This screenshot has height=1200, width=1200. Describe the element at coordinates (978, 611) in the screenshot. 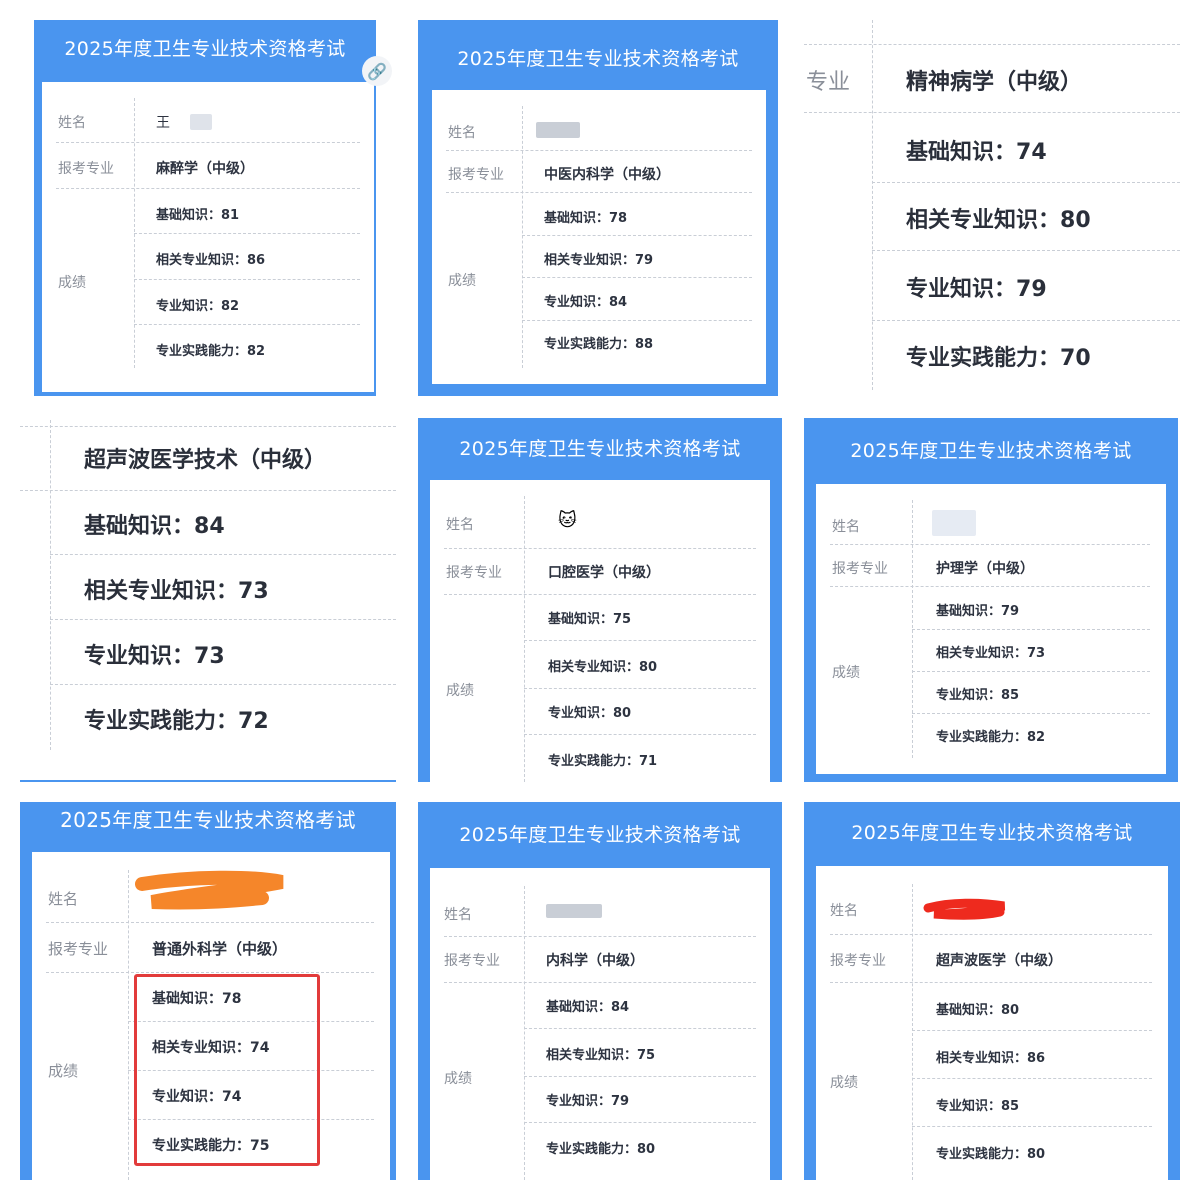

I see `basic-score: 基础知识：79` at that location.